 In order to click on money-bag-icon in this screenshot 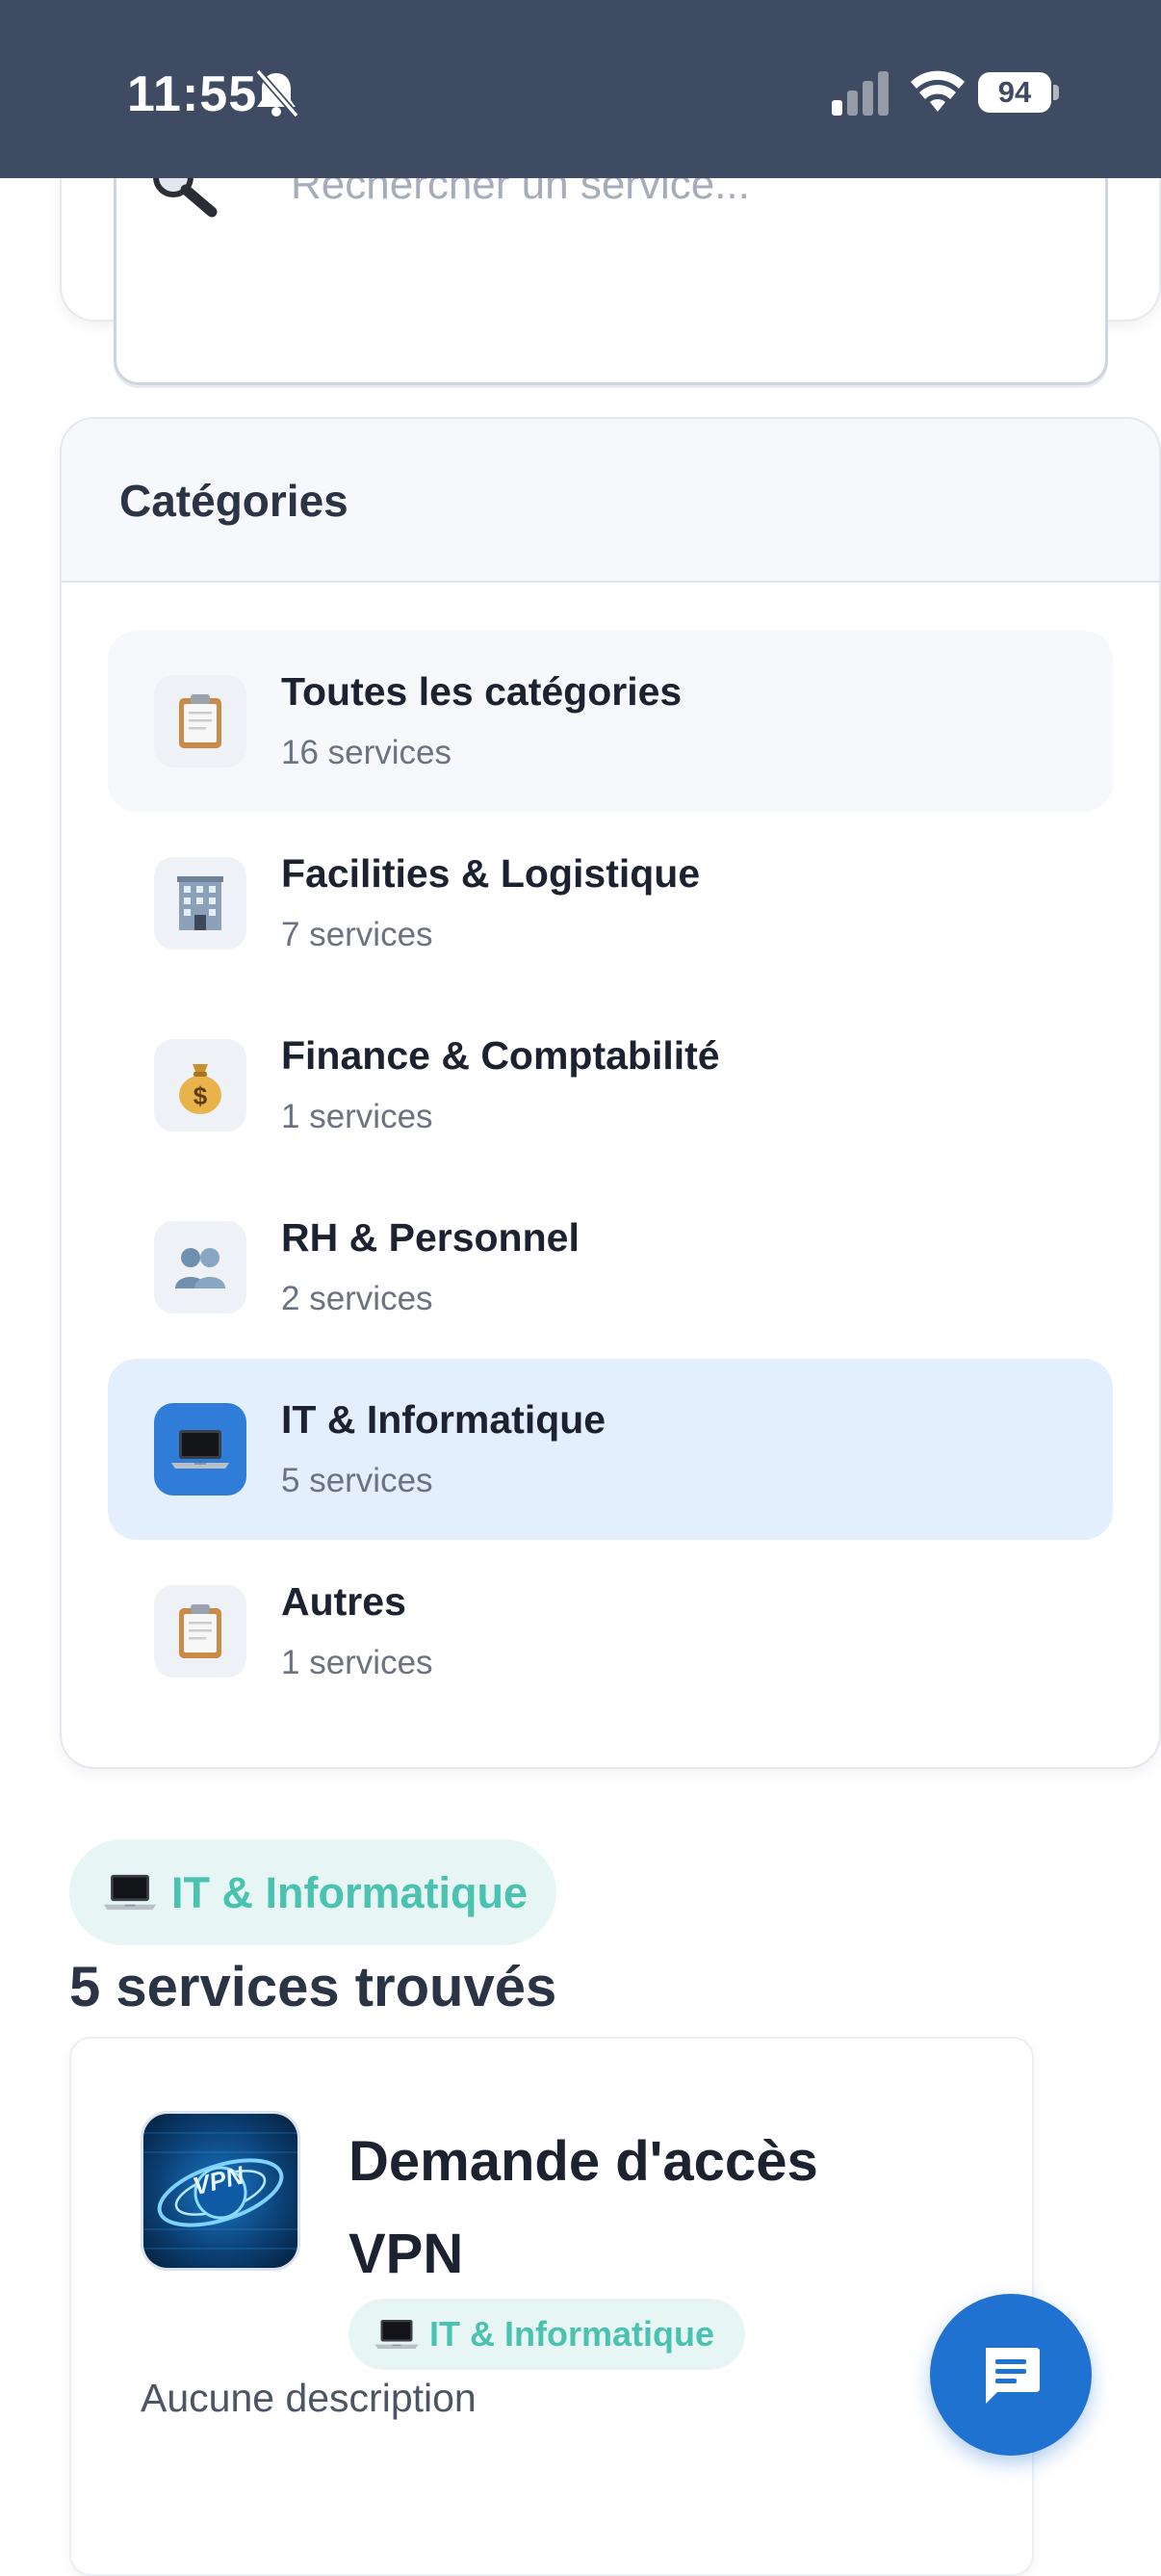, I will do `click(200, 1085)`.